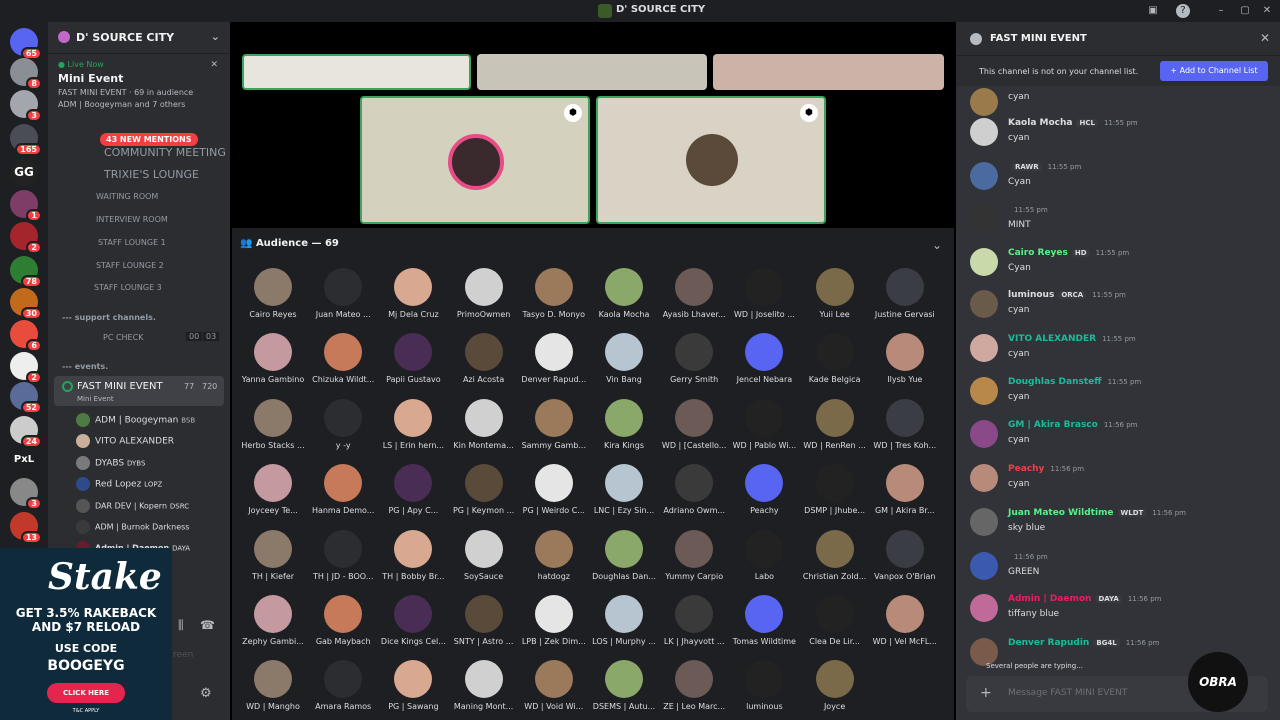 This screenshot has width=1280, height=720. I want to click on channel-staff-lounge-1: STAFF LOUNGE 1, so click(132, 242).